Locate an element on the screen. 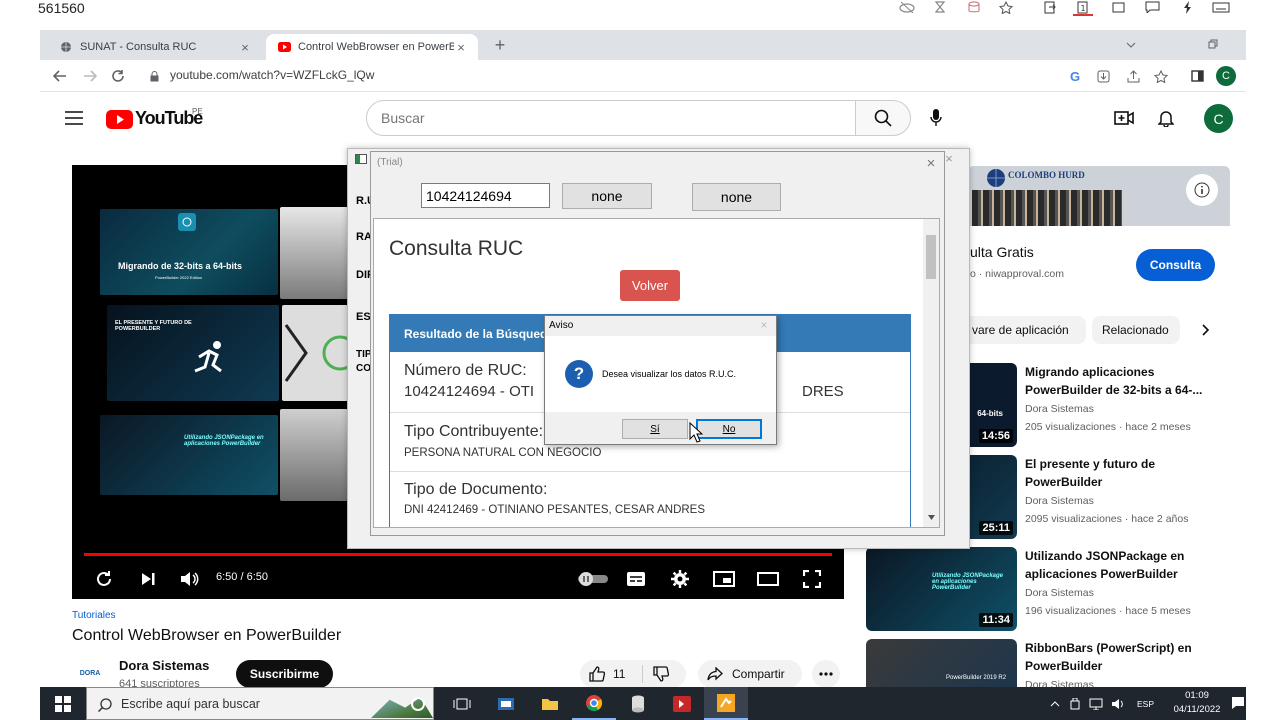 This screenshot has width=1280, height=720. comment-icon is located at coordinates (1152, 7).